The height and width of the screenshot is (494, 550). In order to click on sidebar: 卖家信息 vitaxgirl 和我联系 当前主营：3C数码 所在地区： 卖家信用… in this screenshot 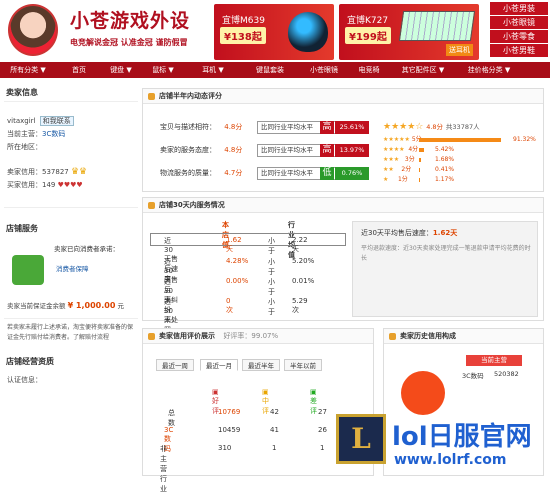, I will do `click(71, 235)`.